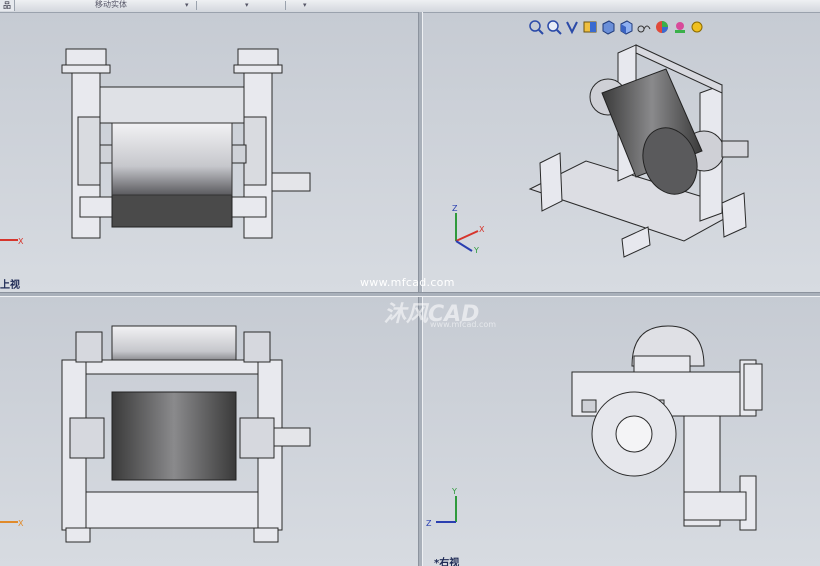 This screenshot has height=566, width=820. Describe the element at coordinates (463, 324) in the screenshot. I see `watermark-sub-url: www.mfcad.com` at that location.